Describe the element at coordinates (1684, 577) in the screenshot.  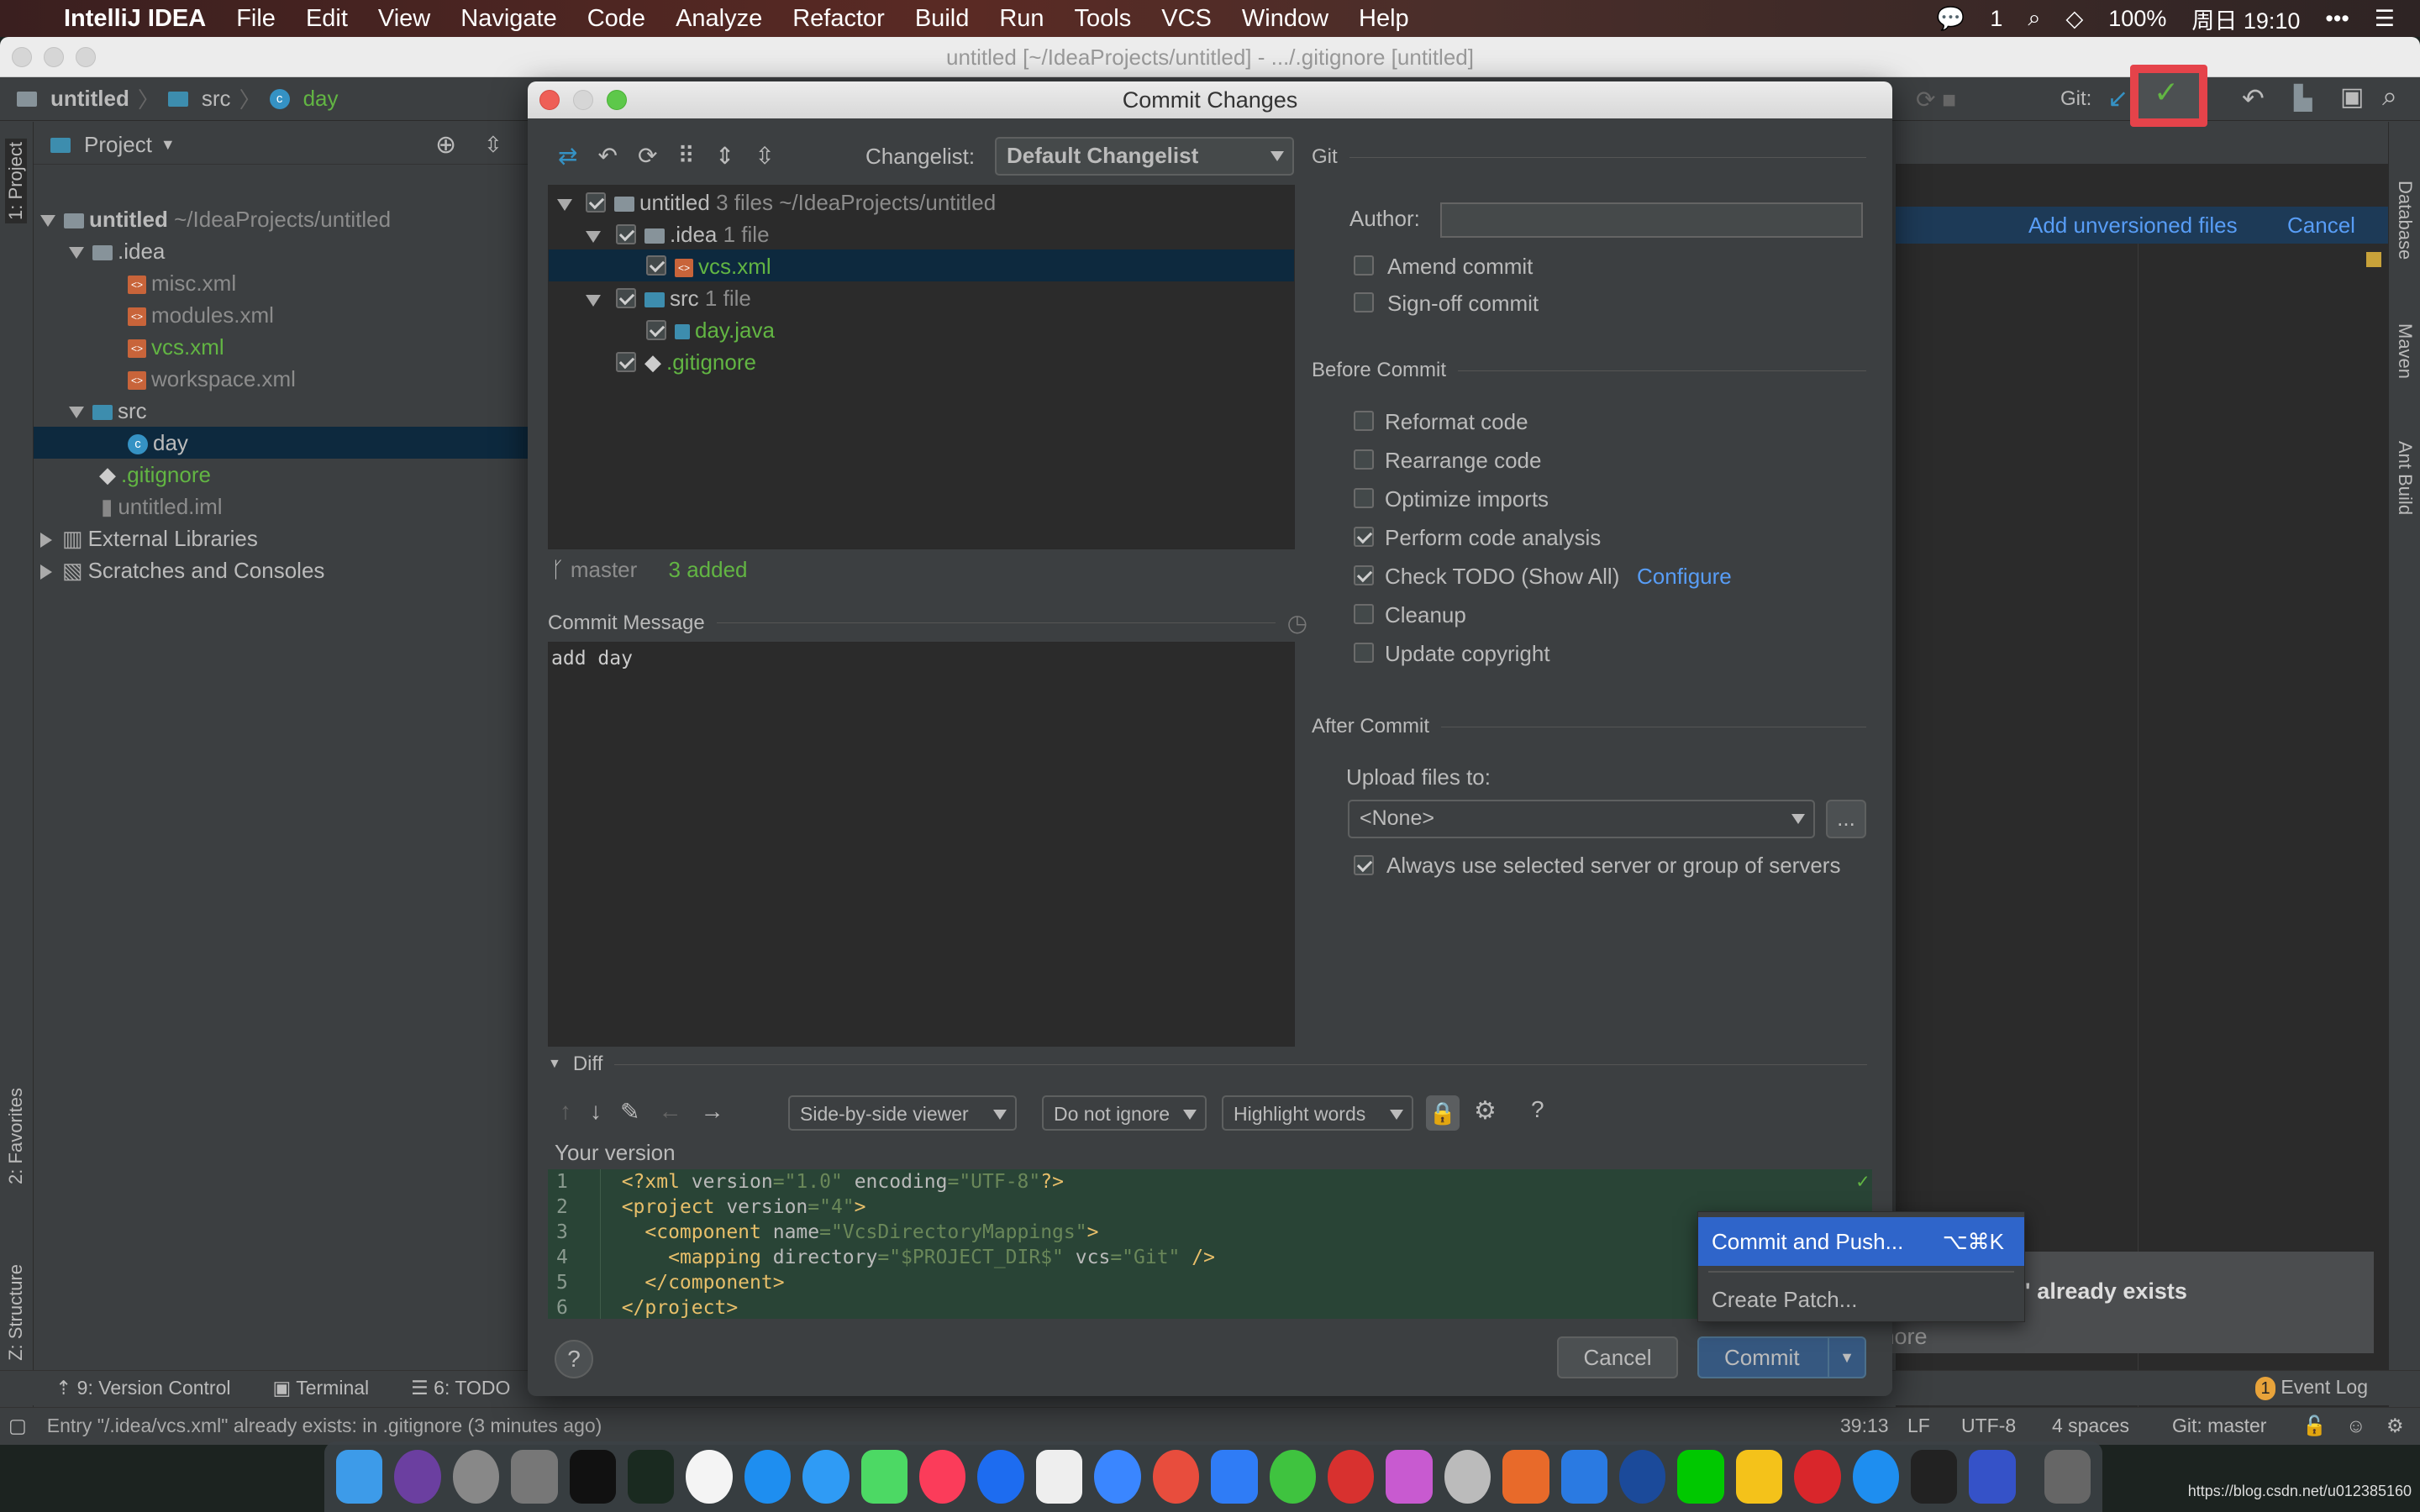
I see `configure-todo-link: Configure` at that location.